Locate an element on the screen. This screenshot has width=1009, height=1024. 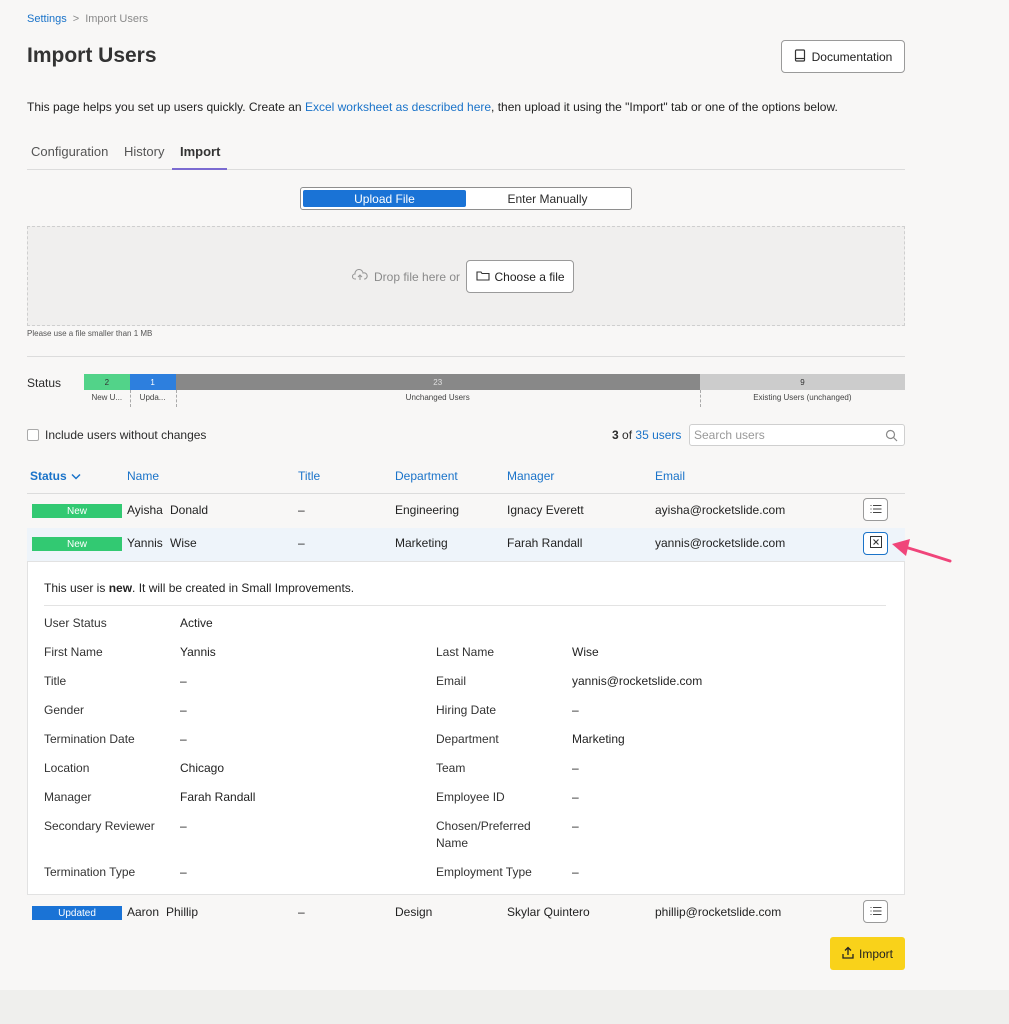
user-manager: Farah Randall is located at coordinates (545, 543).